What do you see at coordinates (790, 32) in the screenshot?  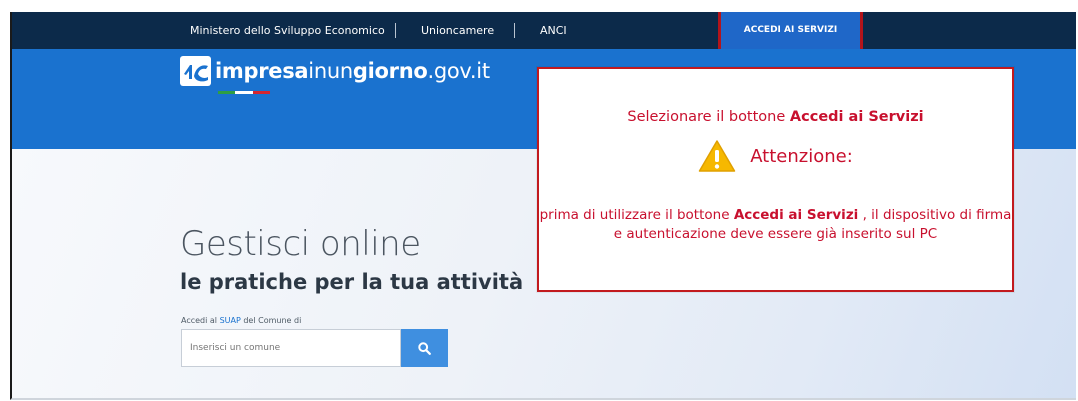 I see `accedi-ai-servizi-button: ACCEDI AI SERVIZI` at bounding box center [790, 32].